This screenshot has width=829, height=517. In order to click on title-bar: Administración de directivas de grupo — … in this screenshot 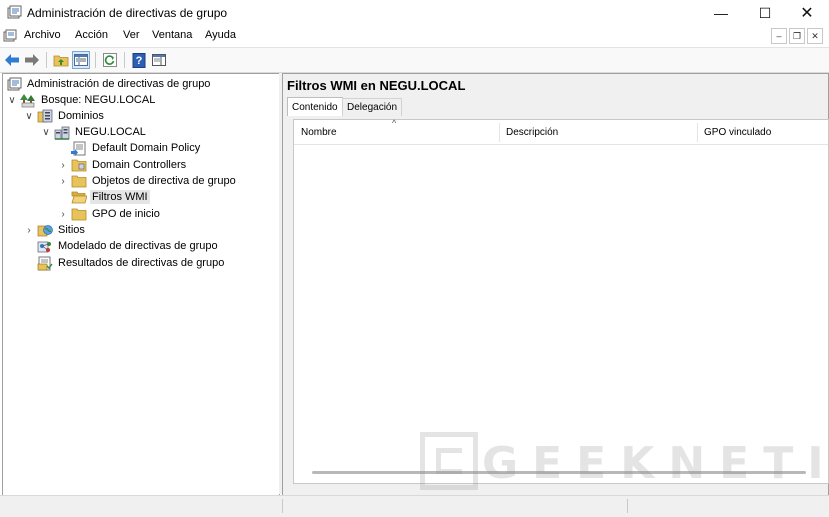, I will do `click(414, 13)`.